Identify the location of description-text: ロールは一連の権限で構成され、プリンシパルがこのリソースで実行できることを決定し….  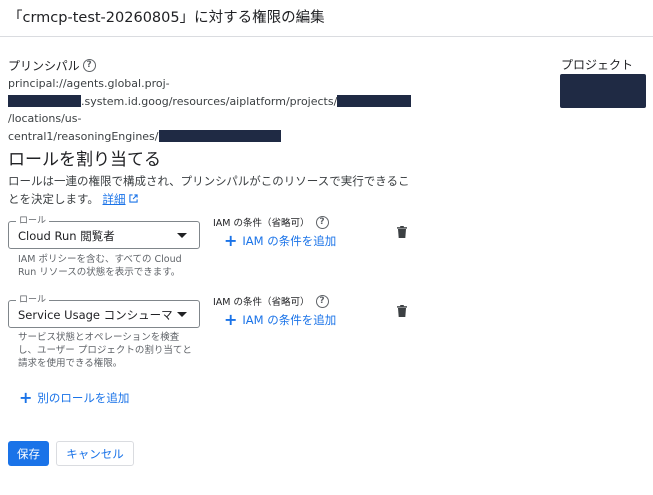
(209, 190).